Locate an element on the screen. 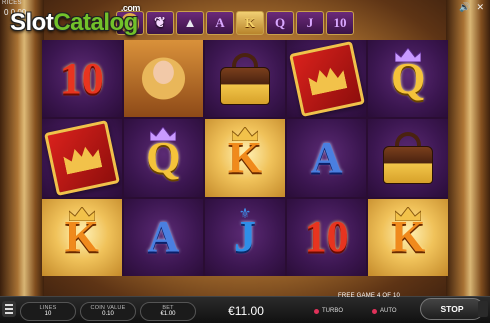 The image size is (490, 323). top-left-line1: RICES is located at coordinates (12, 3).